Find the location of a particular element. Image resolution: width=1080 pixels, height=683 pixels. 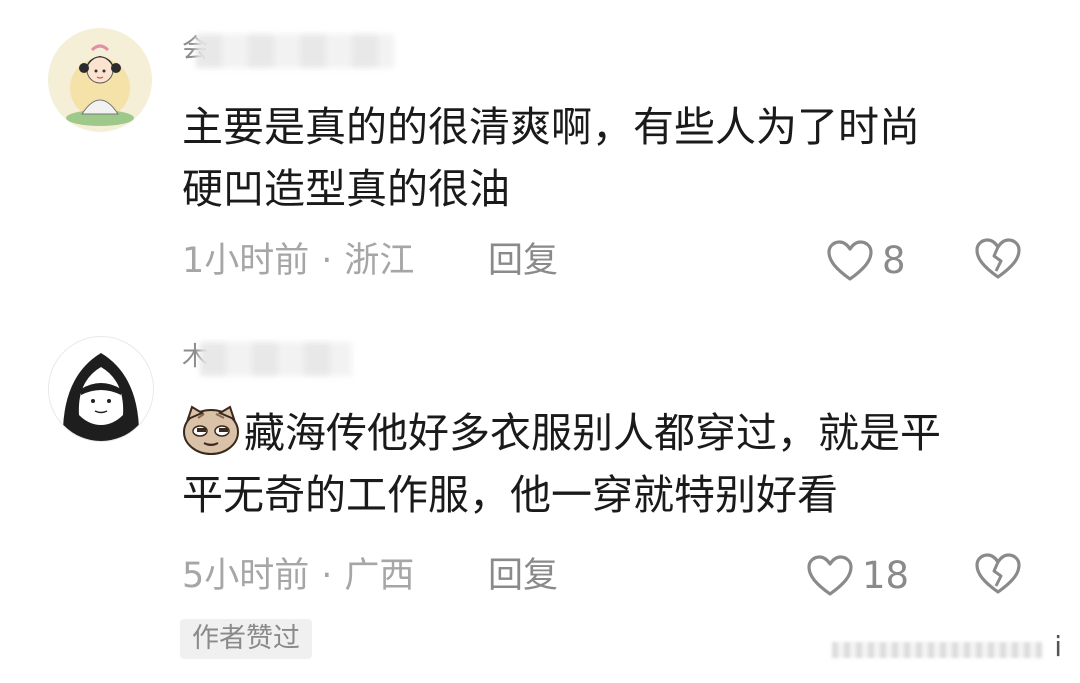

watermark-blur is located at coordinates (937, 650).